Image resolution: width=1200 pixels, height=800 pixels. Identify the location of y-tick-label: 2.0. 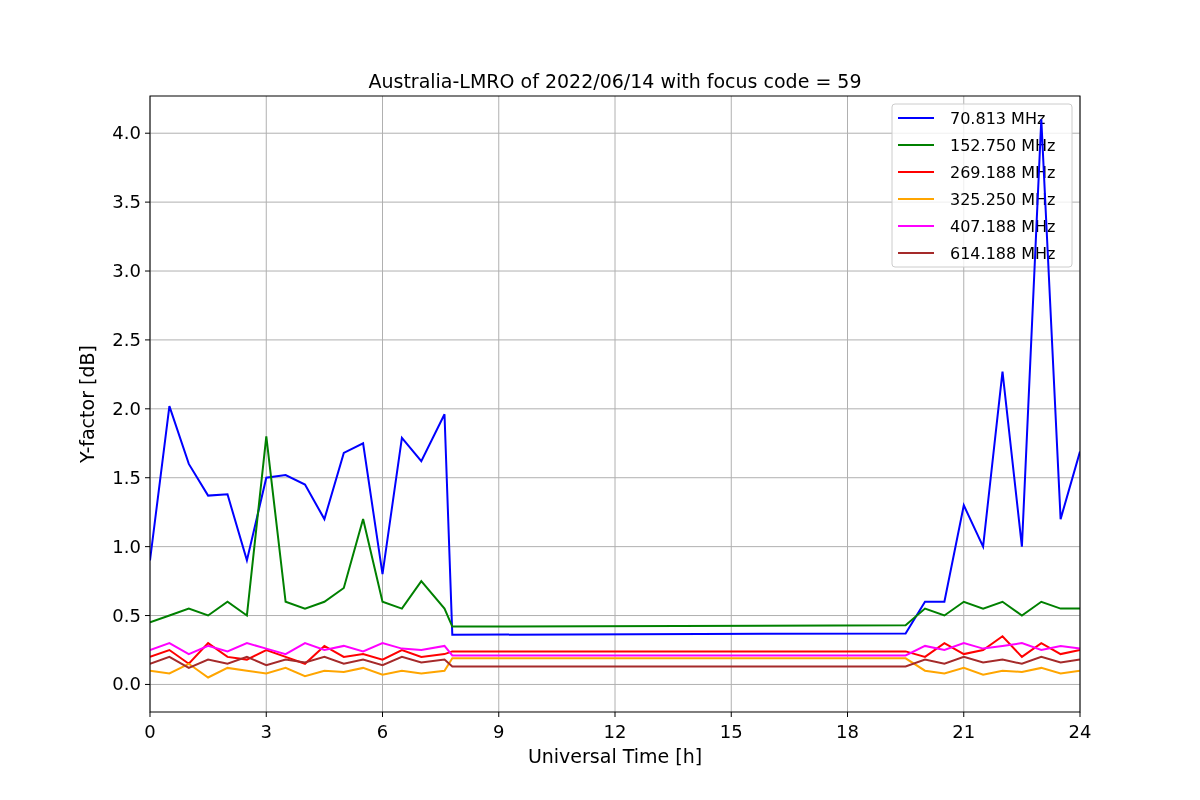
(126, 408).